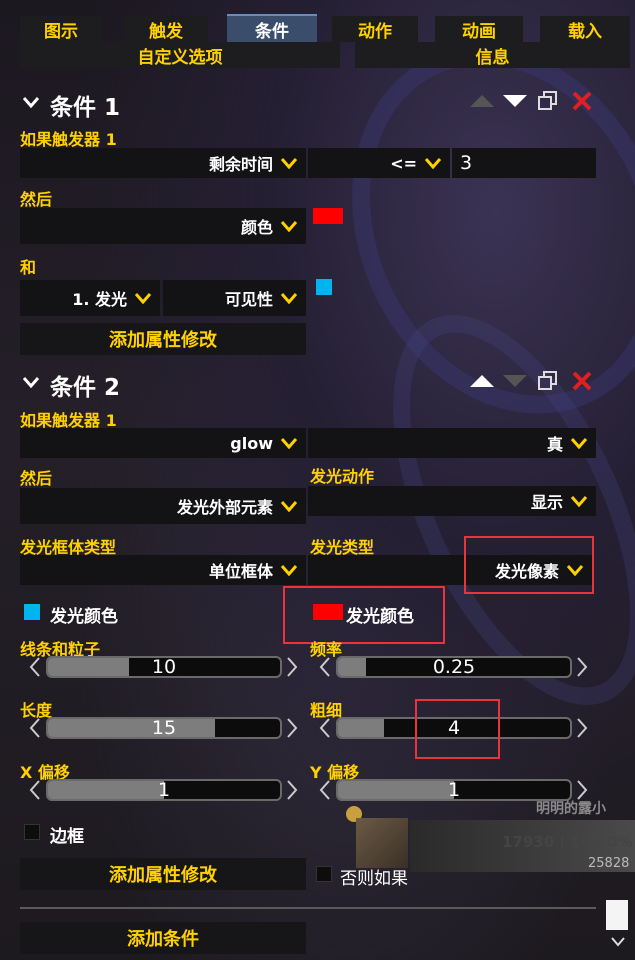  Describe the element at coordinates (403, 163) in the screenshot. I see `dropdown-value: <=` at that location.